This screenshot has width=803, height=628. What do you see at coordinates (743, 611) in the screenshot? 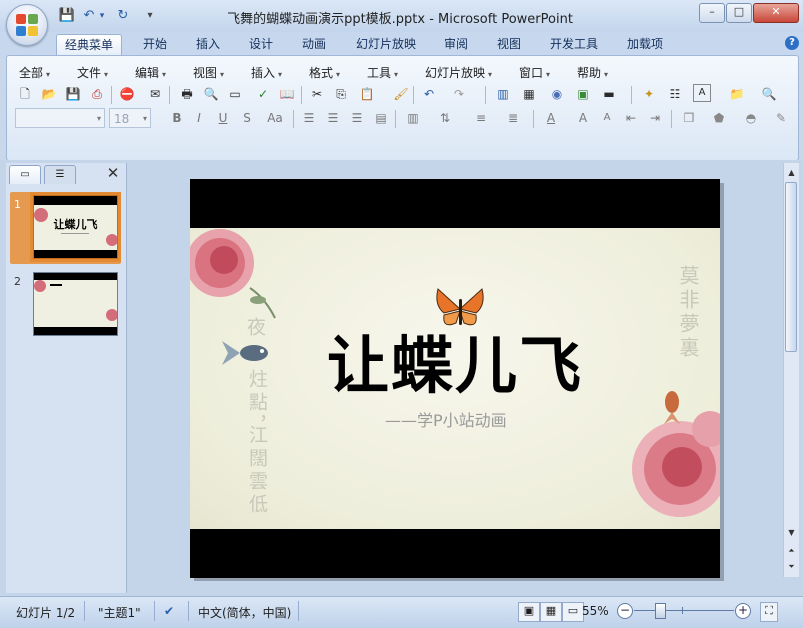
I see `zoom-in-button: +` at bounding box center [743, 611].